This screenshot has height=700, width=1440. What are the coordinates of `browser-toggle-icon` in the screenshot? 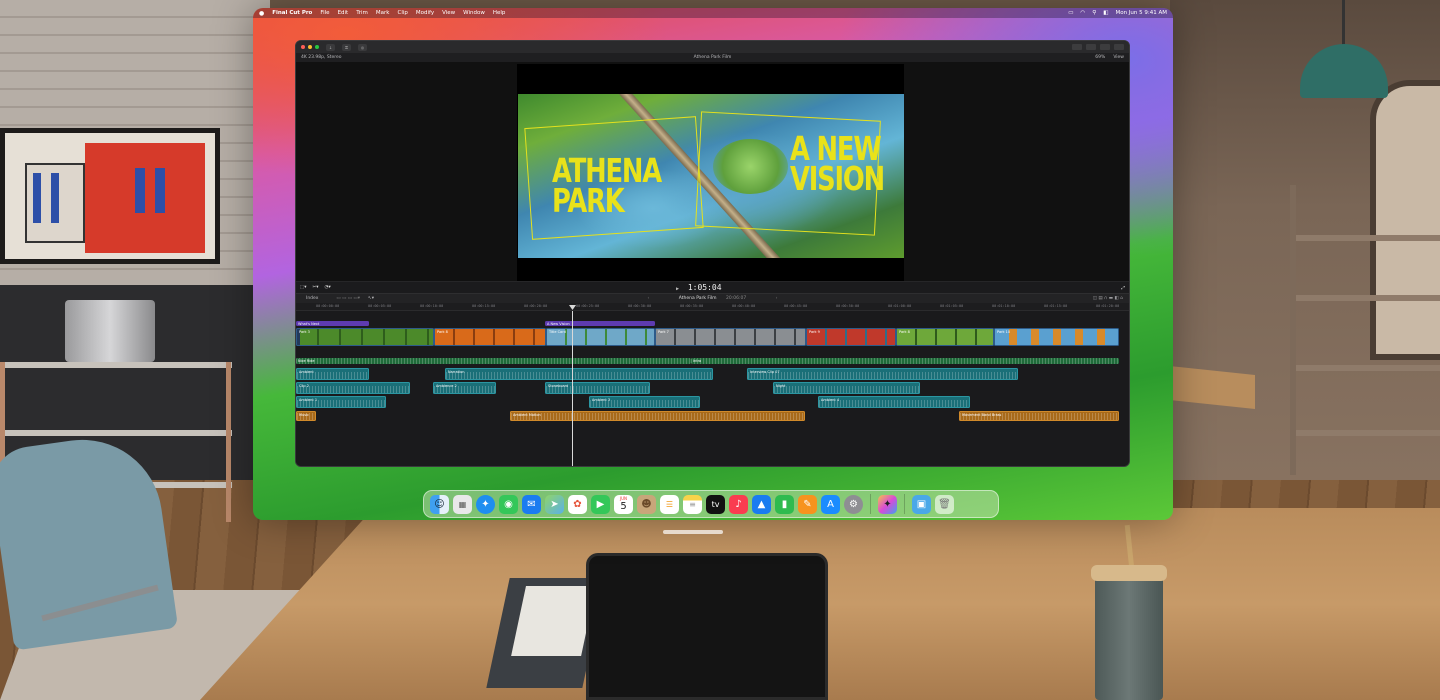 It's located at (1077, 47).